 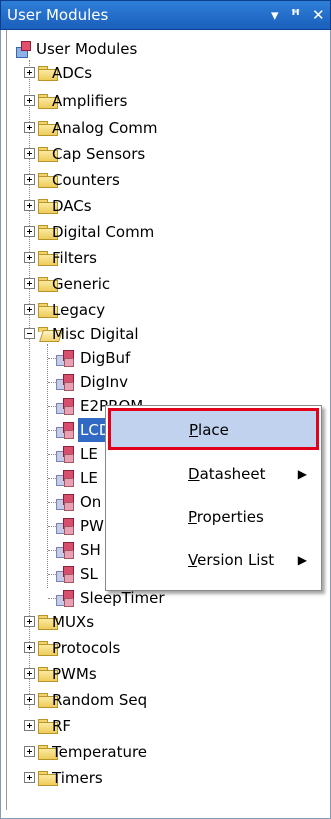 I want to click on menu-accelerator: V, so click(x=193, y=560).